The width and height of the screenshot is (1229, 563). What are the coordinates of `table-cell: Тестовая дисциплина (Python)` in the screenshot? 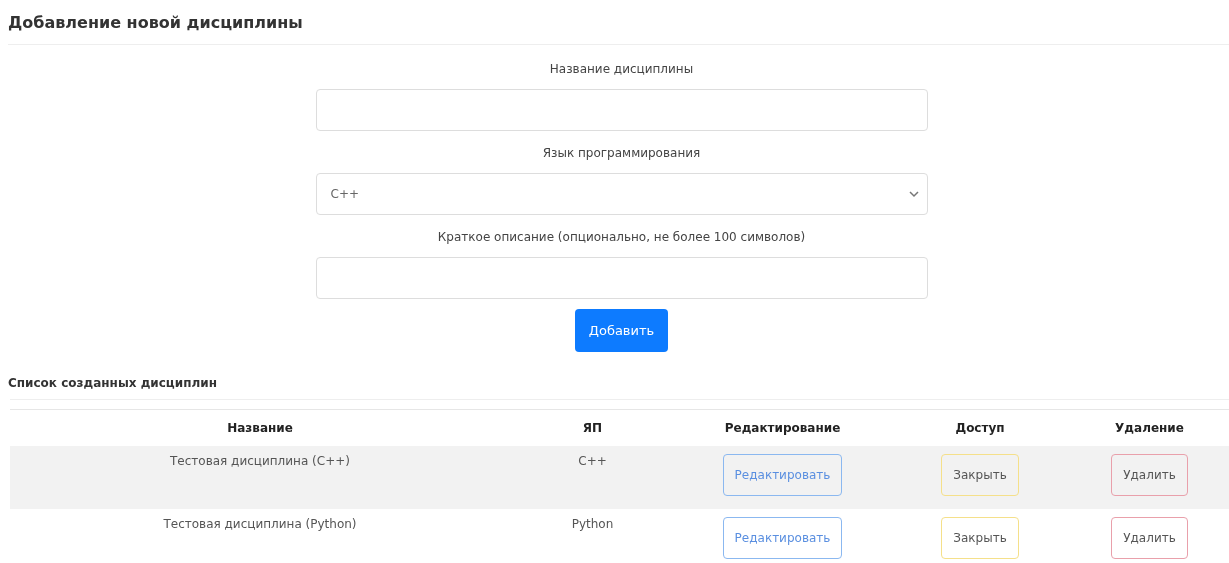 It's located at (260, 524).